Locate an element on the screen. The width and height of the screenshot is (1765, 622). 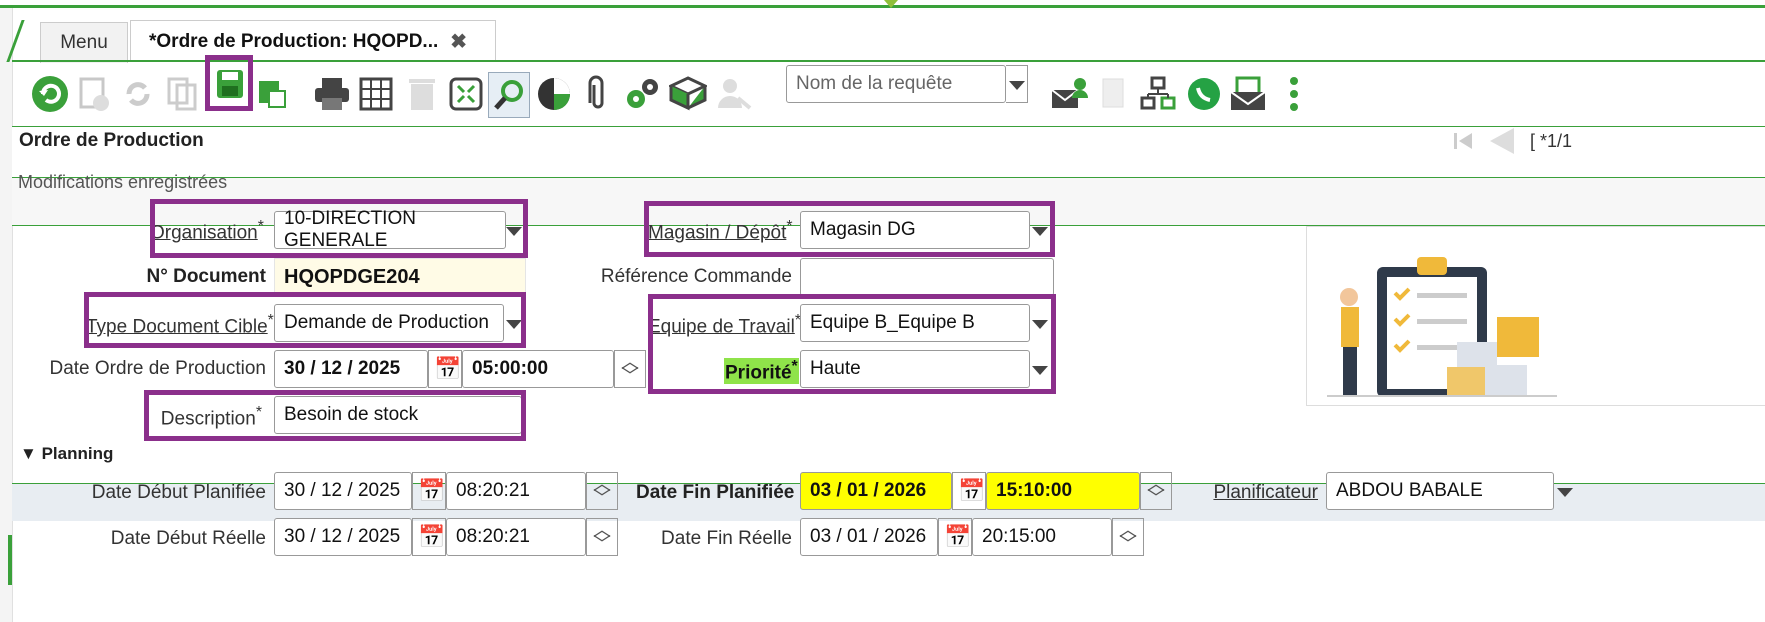
page-title: Ordre de Production is located at coordinates (111, 140).